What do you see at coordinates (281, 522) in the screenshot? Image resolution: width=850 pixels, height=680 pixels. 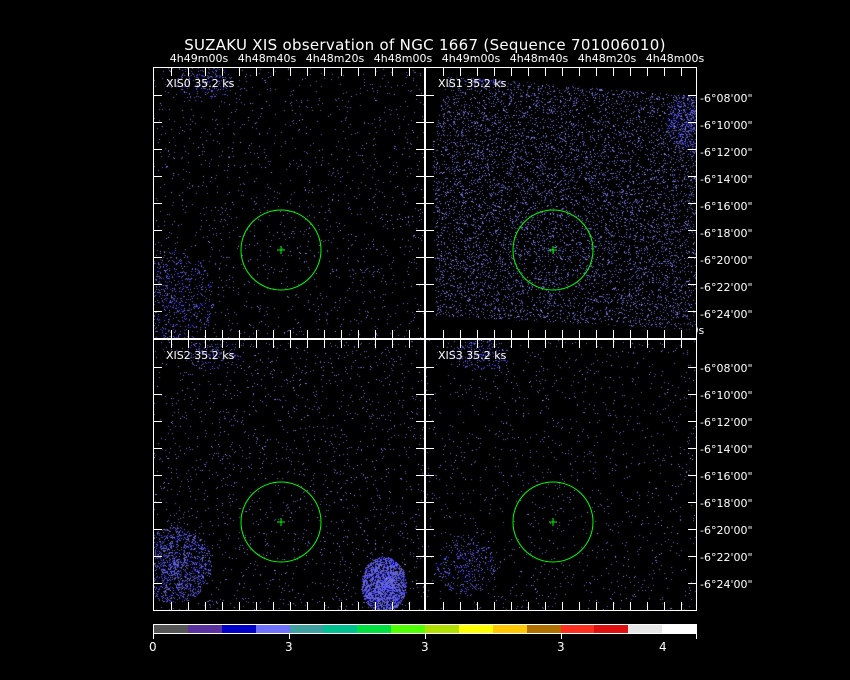 I see `xis2-source-region` at bounding box center [281, 522].